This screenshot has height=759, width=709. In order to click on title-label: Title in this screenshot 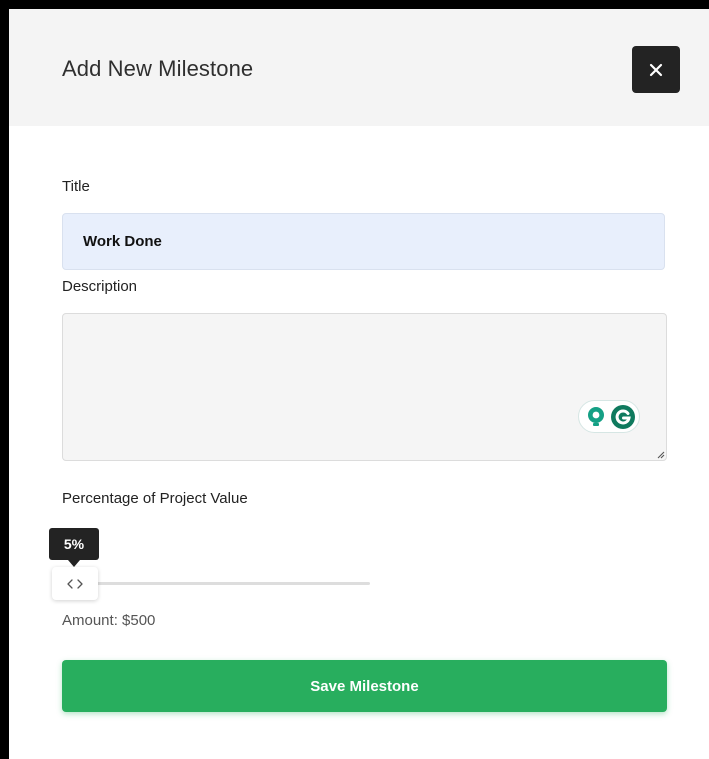, I will do `click(76, 186)`.